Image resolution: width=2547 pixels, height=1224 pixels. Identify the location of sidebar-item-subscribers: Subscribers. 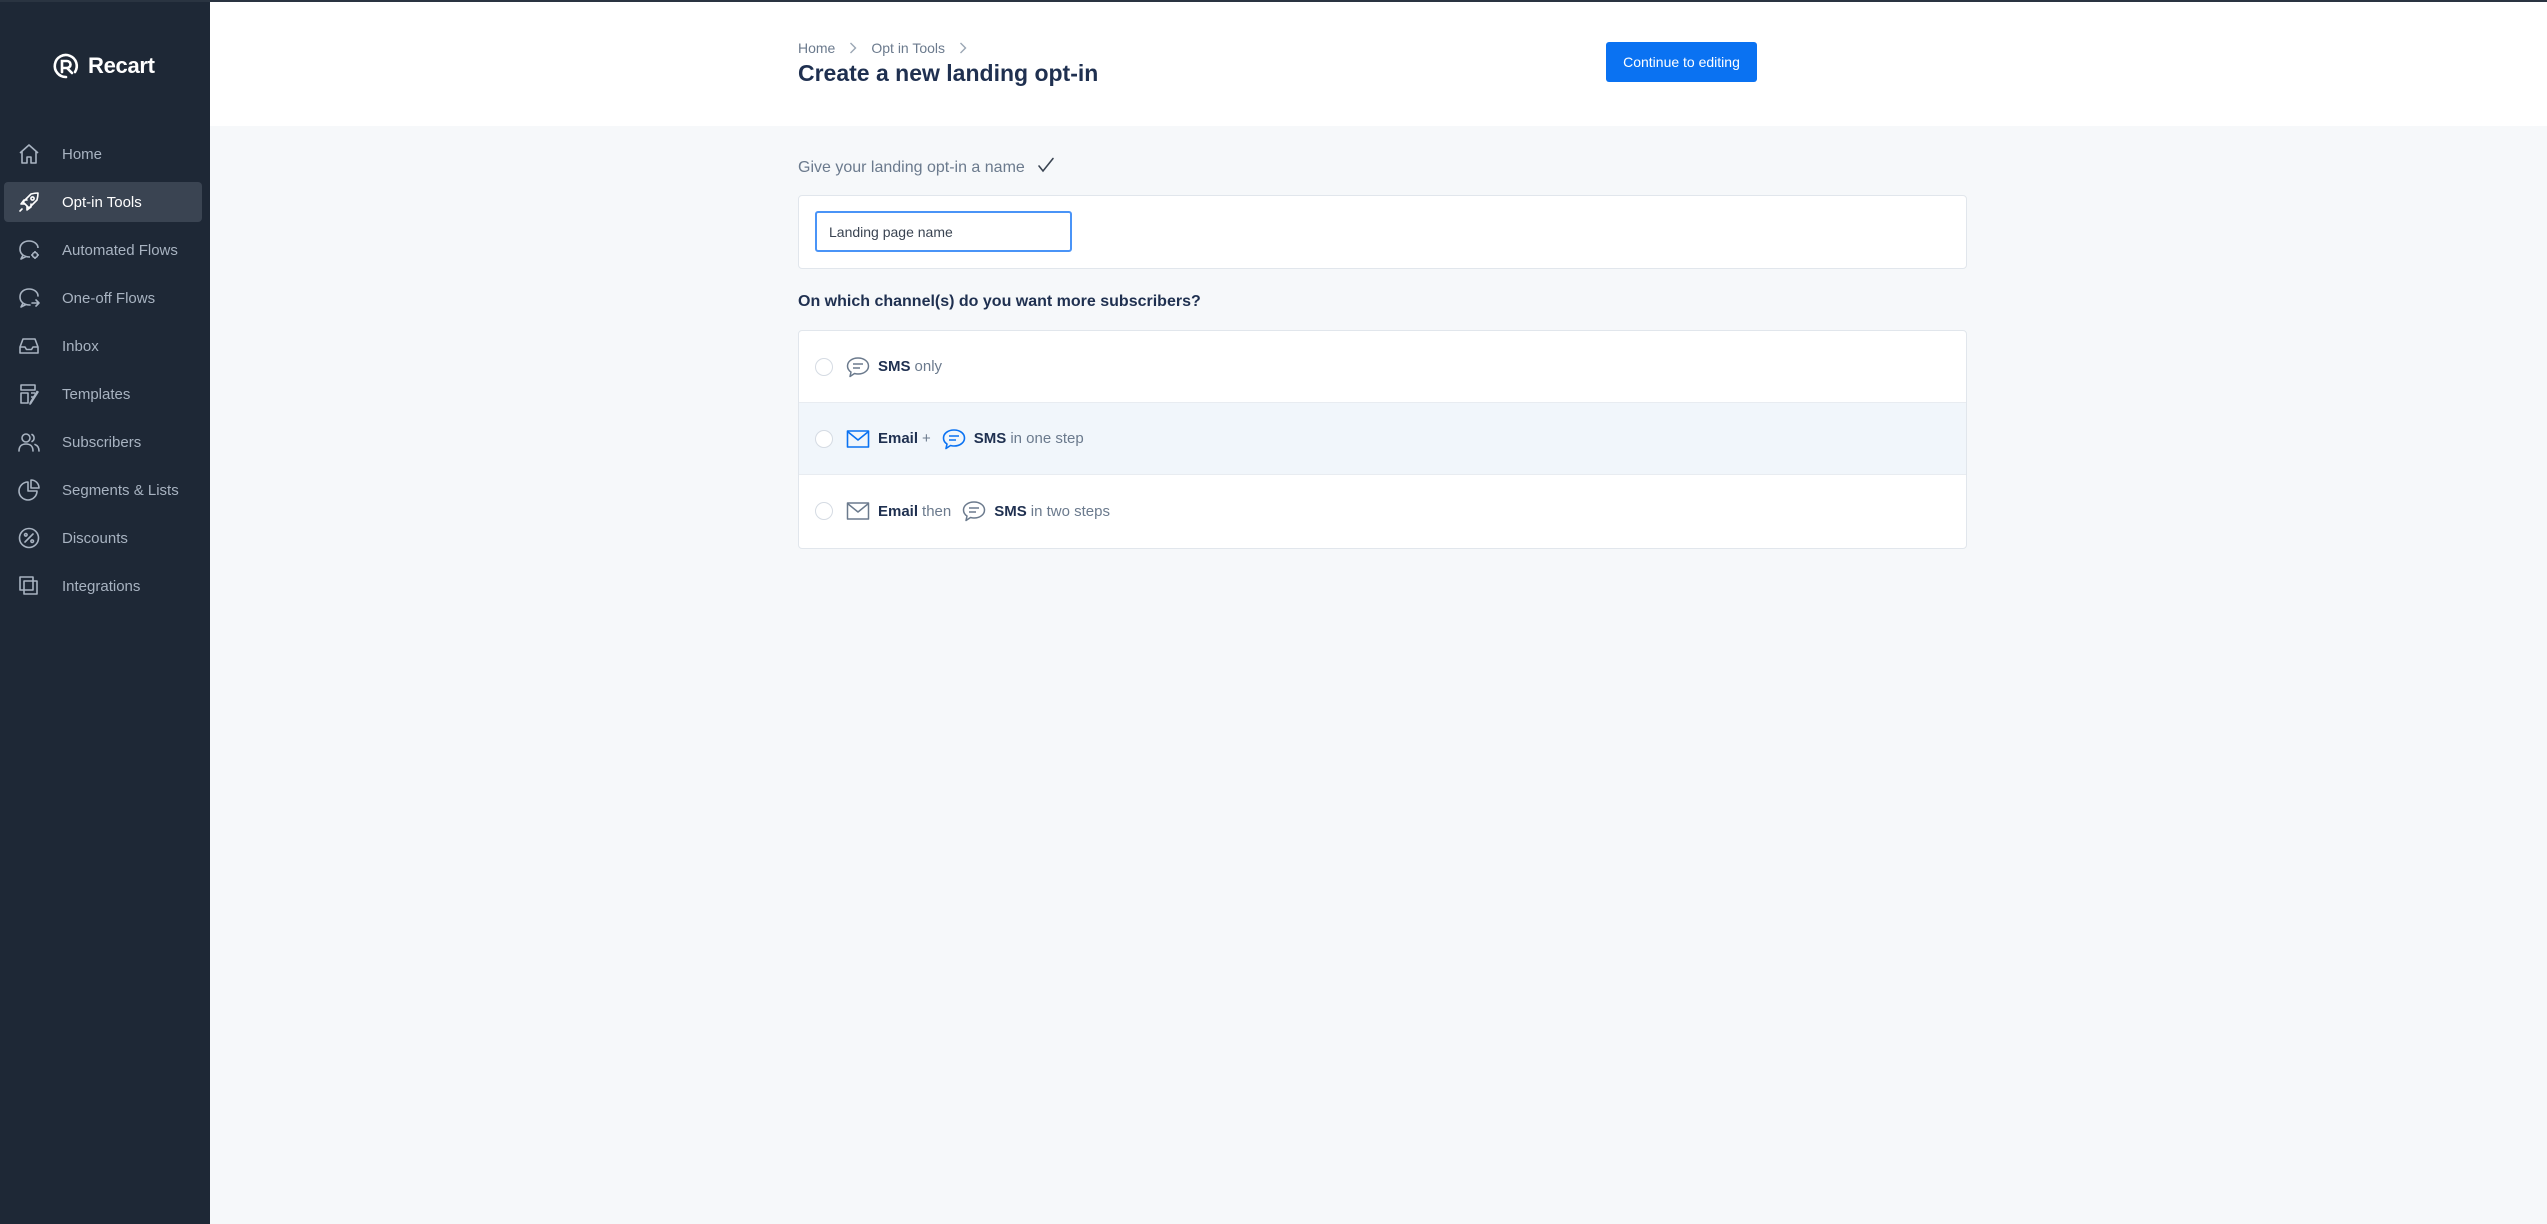
(103, 442).